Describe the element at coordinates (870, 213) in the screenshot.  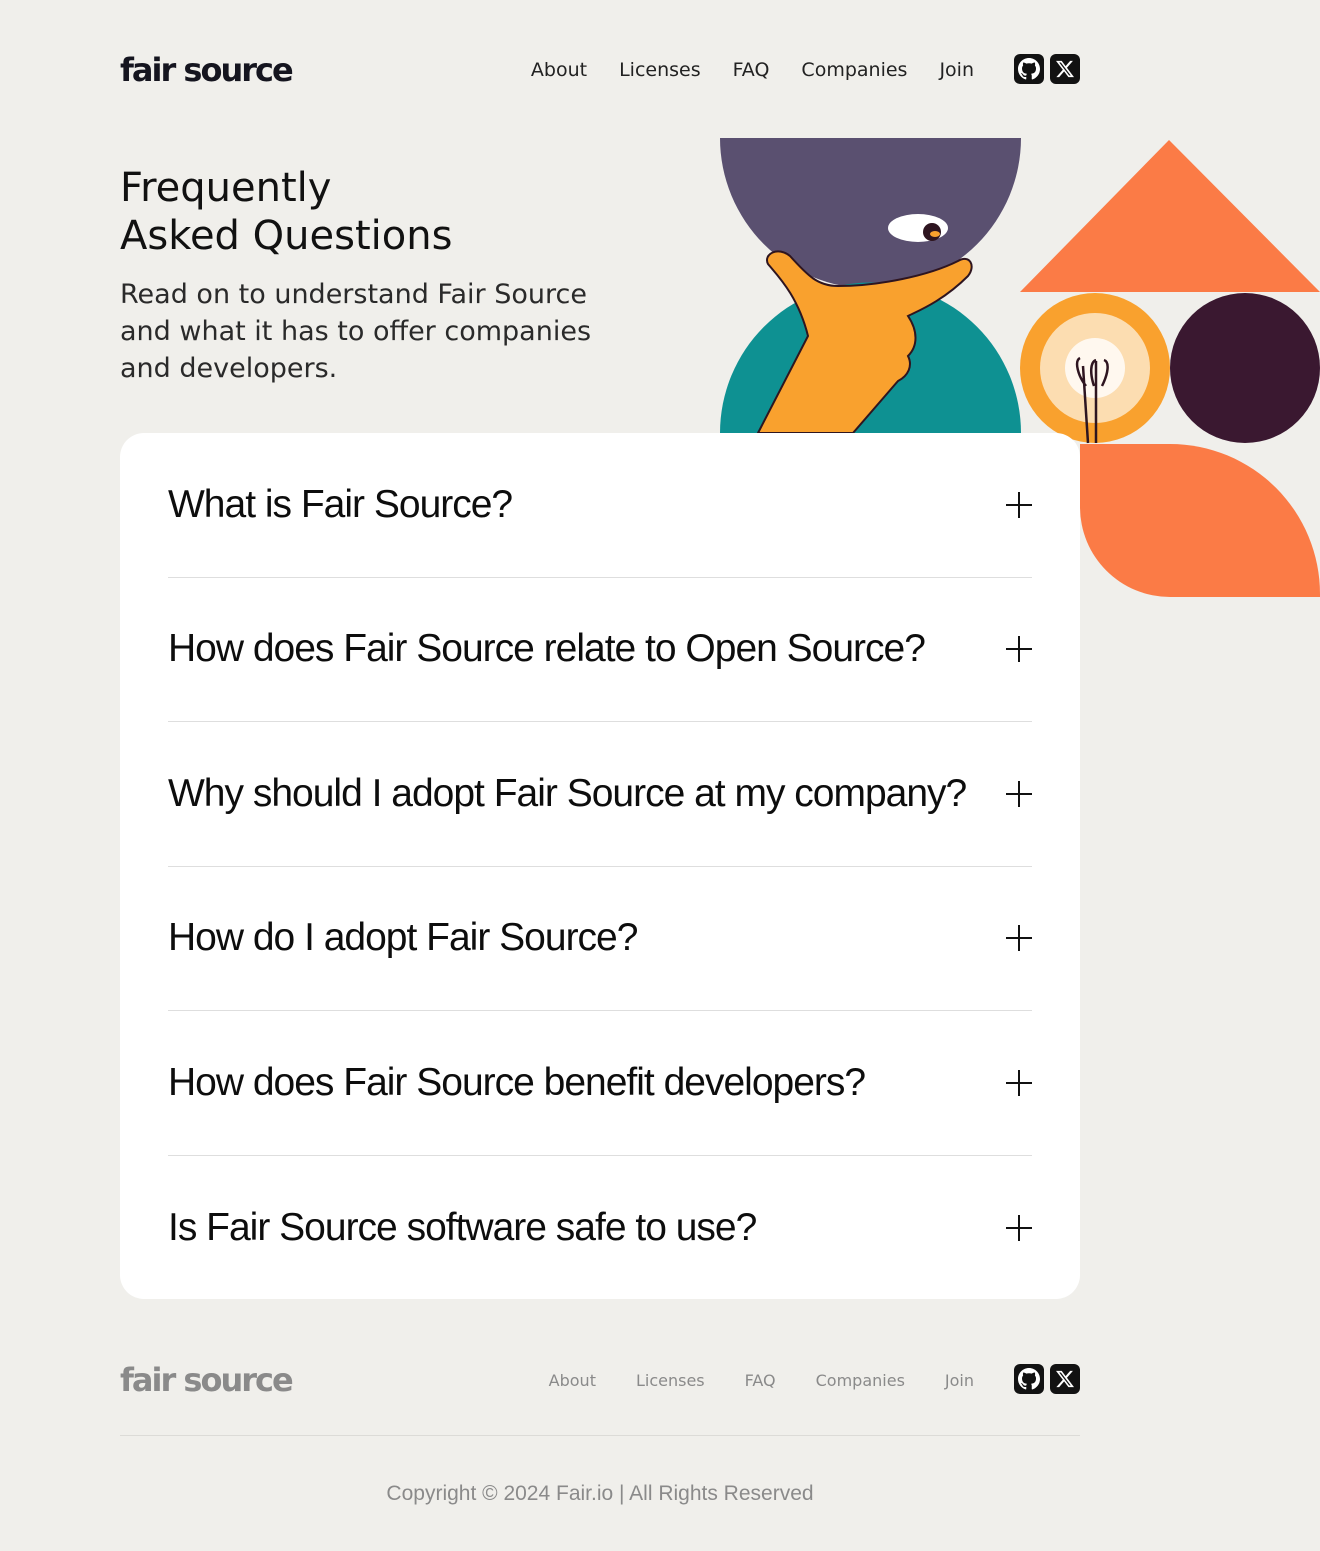
I see `purple-semicircle` at that location.